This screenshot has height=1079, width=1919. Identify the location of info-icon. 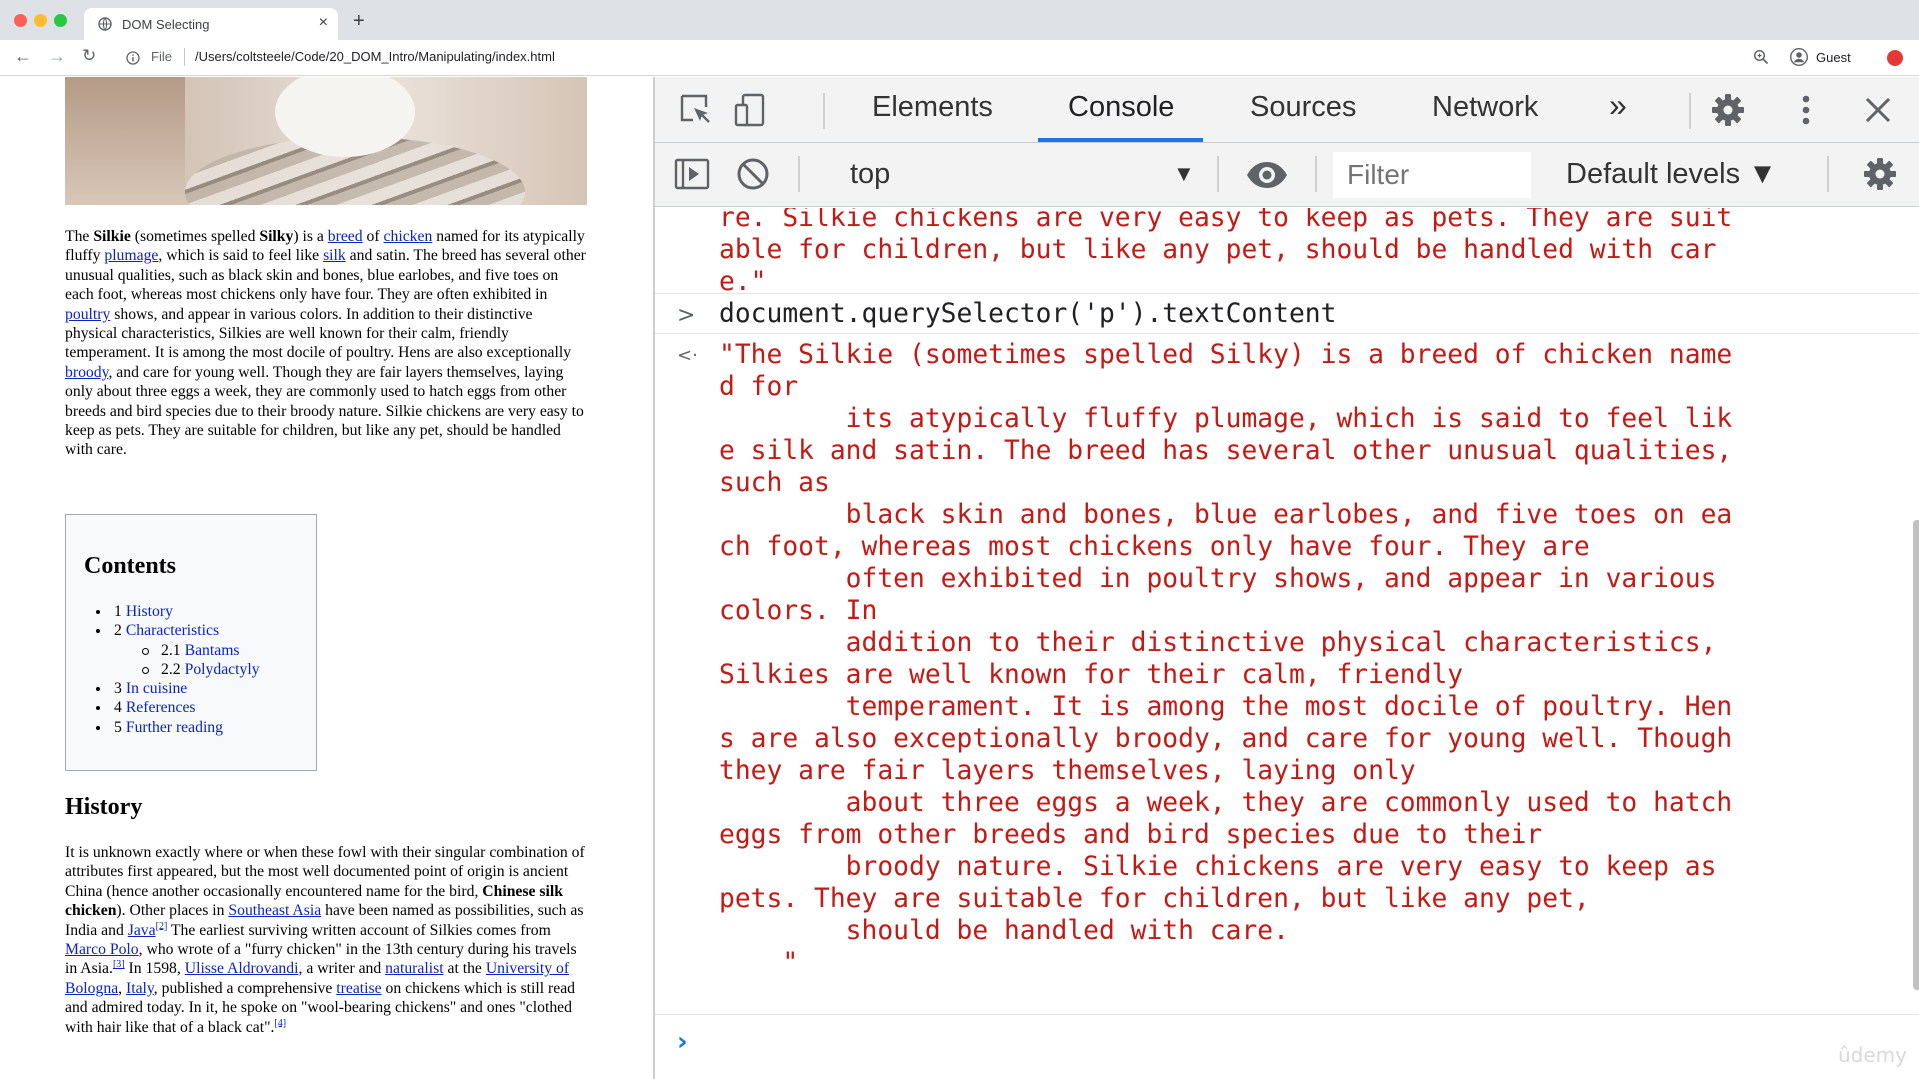
(133, 58).